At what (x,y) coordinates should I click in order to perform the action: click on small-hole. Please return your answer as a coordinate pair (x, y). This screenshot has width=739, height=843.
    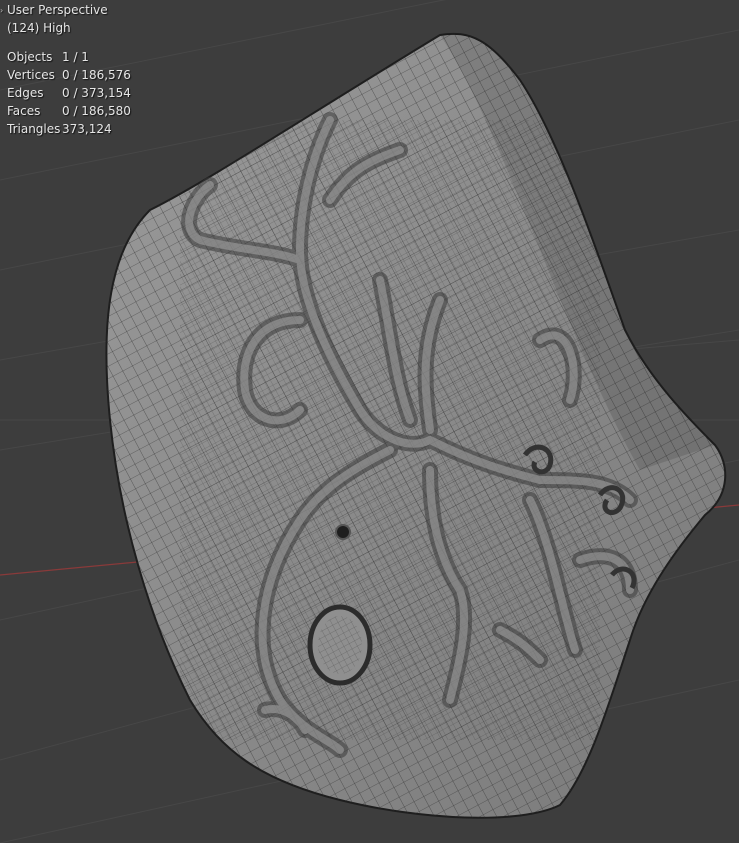
    Looking at the image, I should click on (343, 532).